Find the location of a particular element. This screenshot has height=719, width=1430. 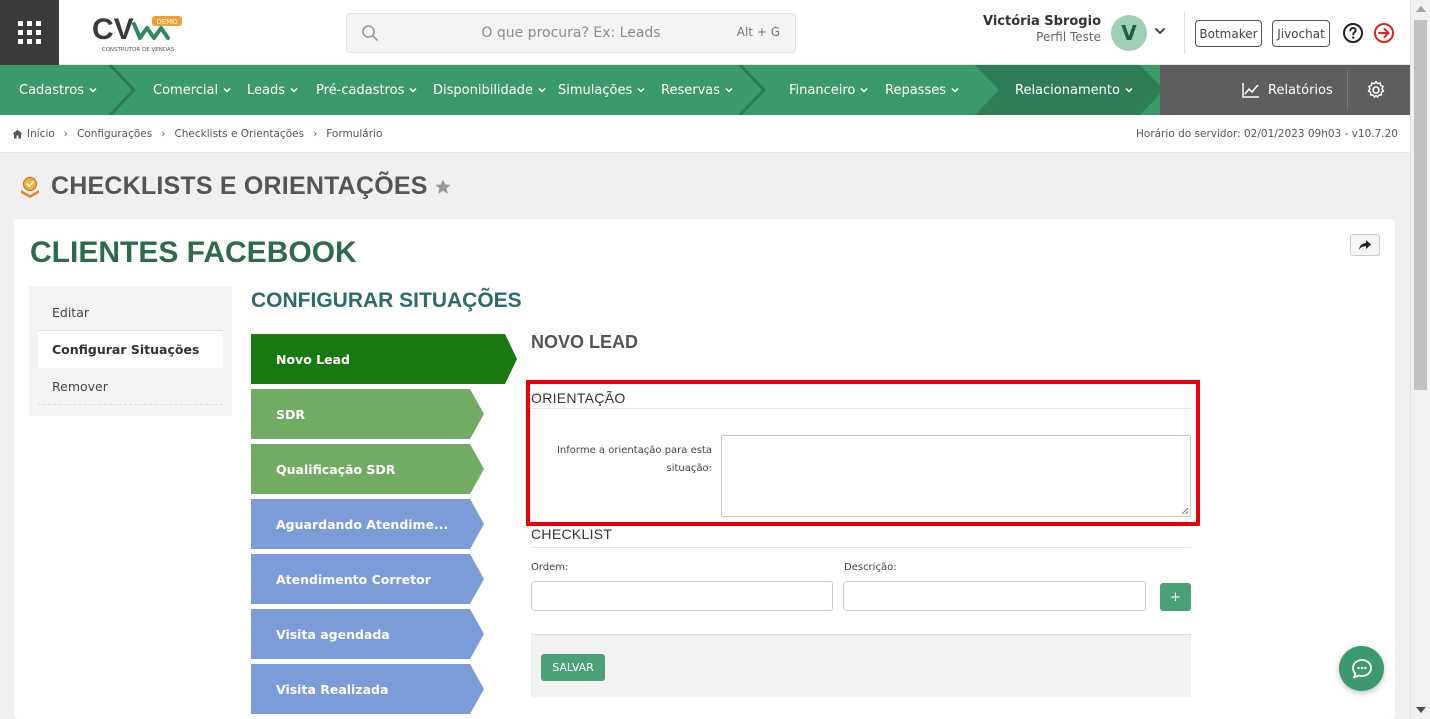

side-menu-editar: Editar is located at coordinates (130, 312).